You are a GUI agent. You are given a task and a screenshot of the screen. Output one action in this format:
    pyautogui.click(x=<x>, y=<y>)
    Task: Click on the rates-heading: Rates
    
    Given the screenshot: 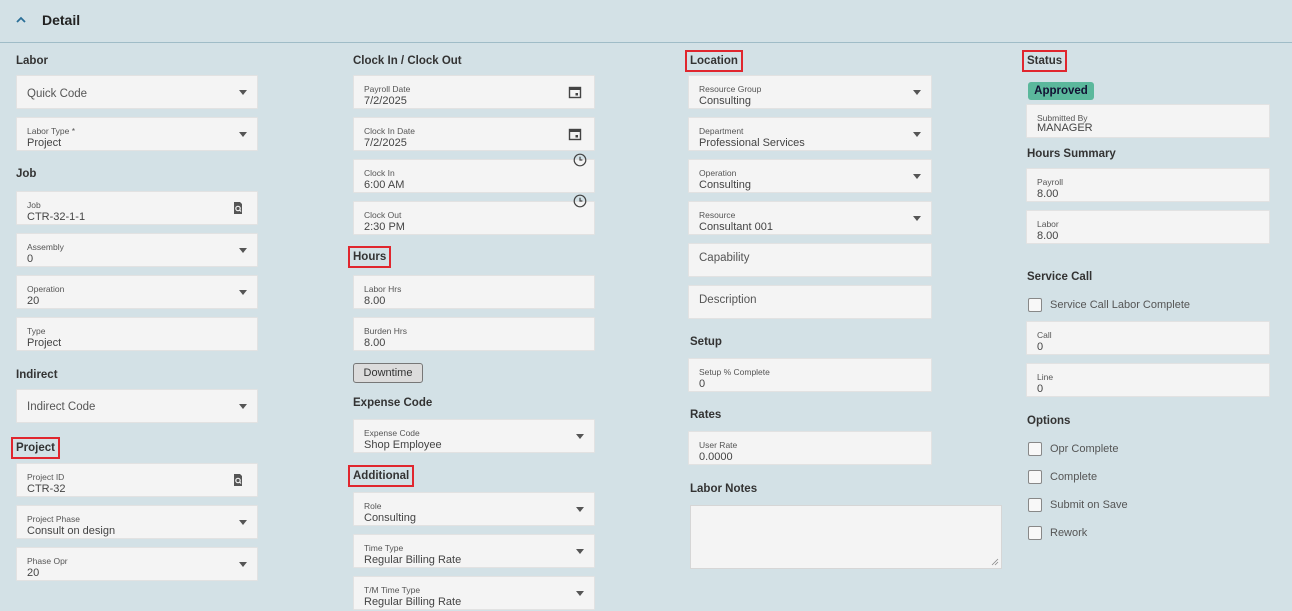 What is the action you would take?
    pyautogui.click(x=706, y=415)
    